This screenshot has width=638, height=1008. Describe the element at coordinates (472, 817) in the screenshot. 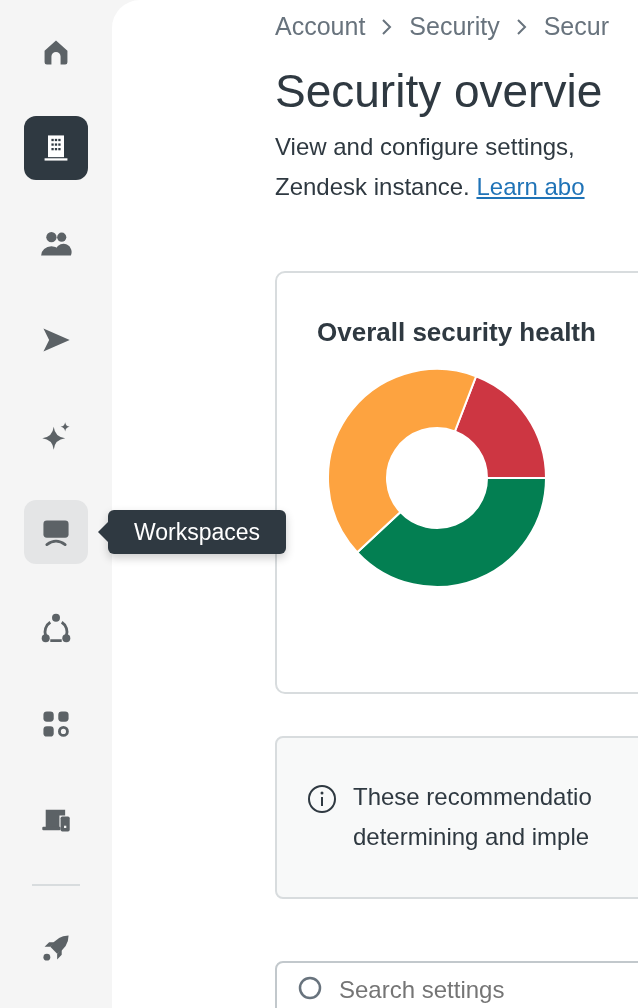

I see `notice-text: These recommendatio determining and imple` at that location.